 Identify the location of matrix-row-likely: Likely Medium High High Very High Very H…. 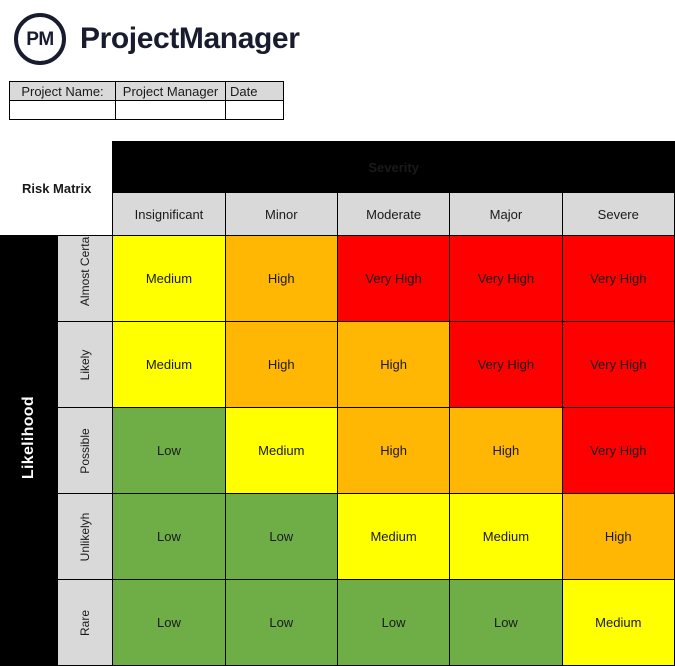
(338, 364).